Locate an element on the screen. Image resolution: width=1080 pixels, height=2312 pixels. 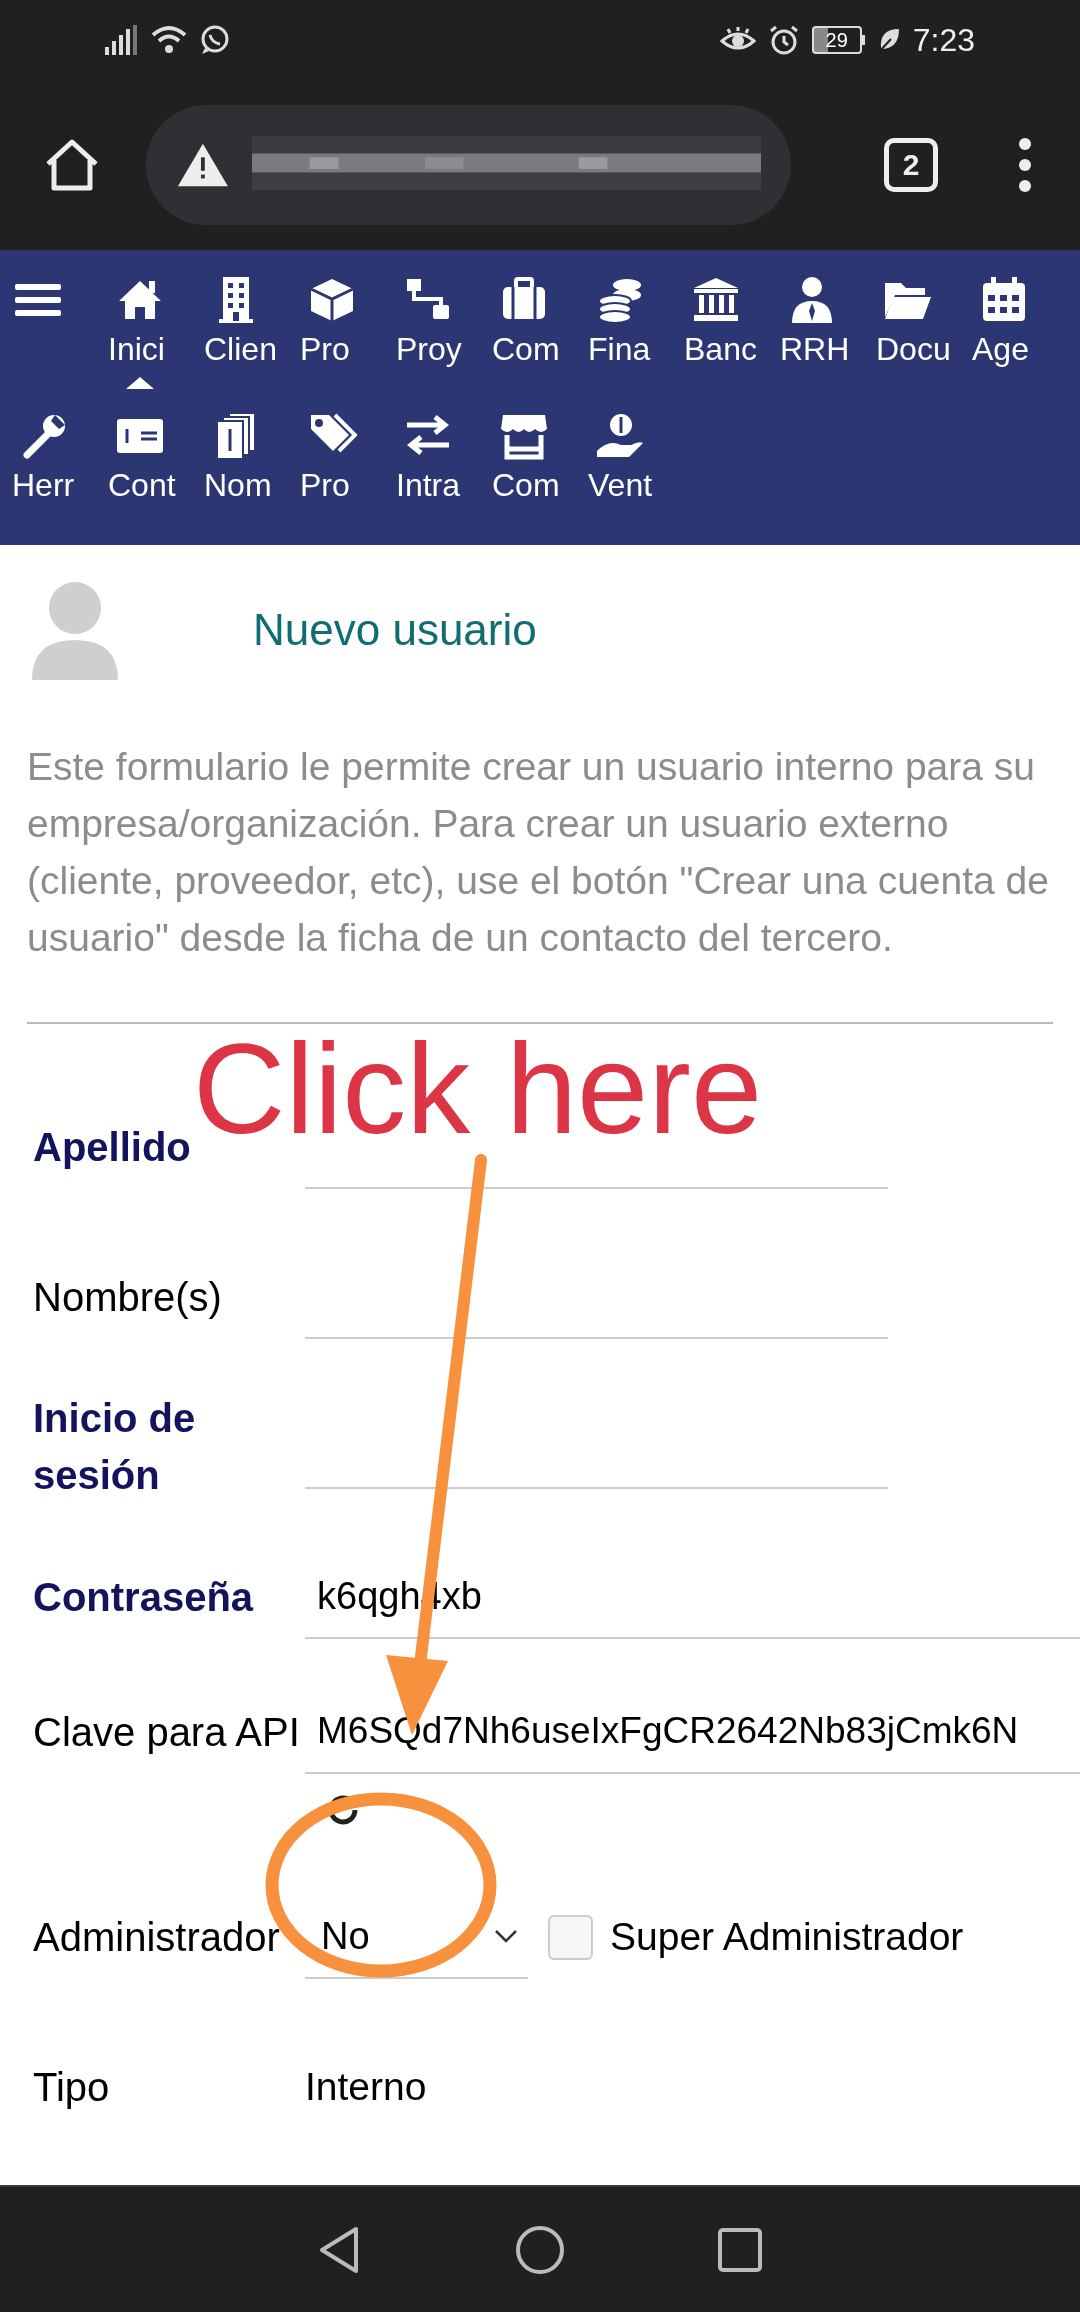
menu-item: Docu is located at coordinates (924, 332).